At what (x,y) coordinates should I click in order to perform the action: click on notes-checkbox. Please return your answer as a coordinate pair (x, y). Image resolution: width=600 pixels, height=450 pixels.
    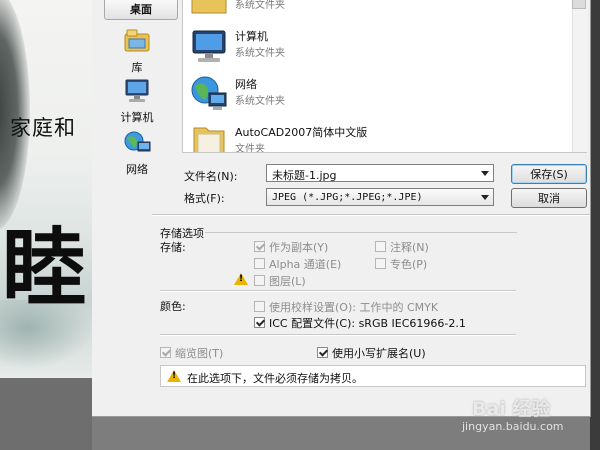
    Looking at the image, I should click on (380, 246).